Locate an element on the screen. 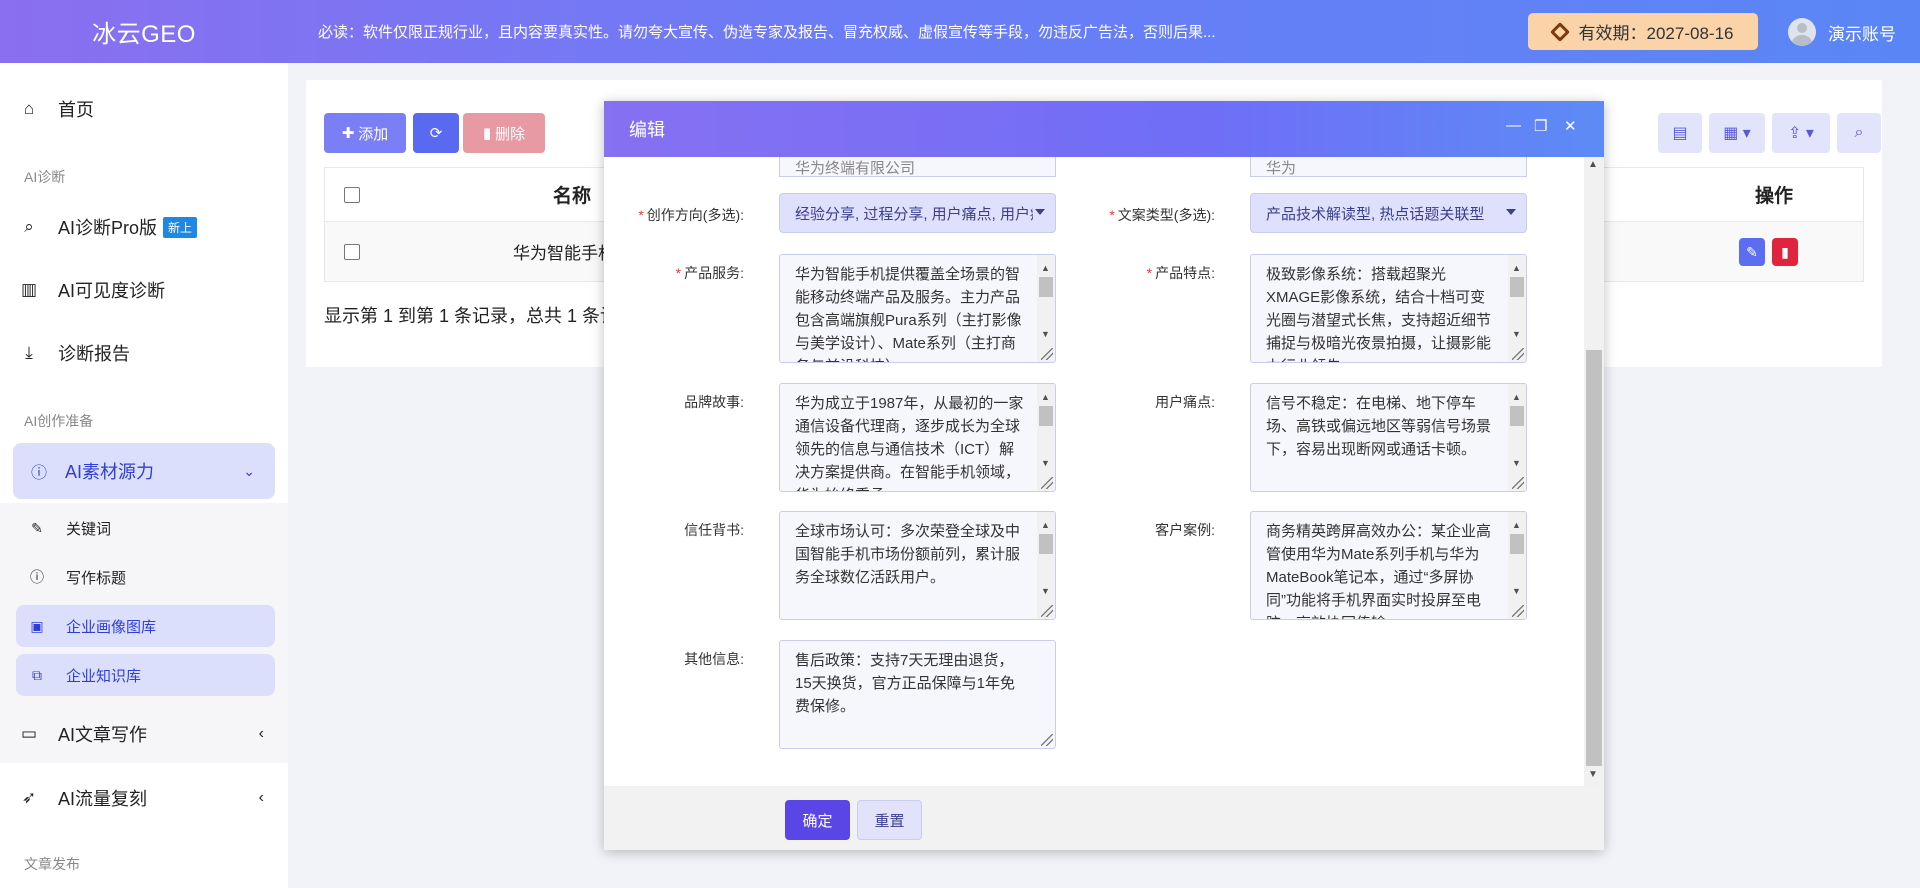 This screenshot has width=1920, height=888. sidebar-item-traffic: ➶ AI流量复刻 ‹ is located at coordinates (144, 798).